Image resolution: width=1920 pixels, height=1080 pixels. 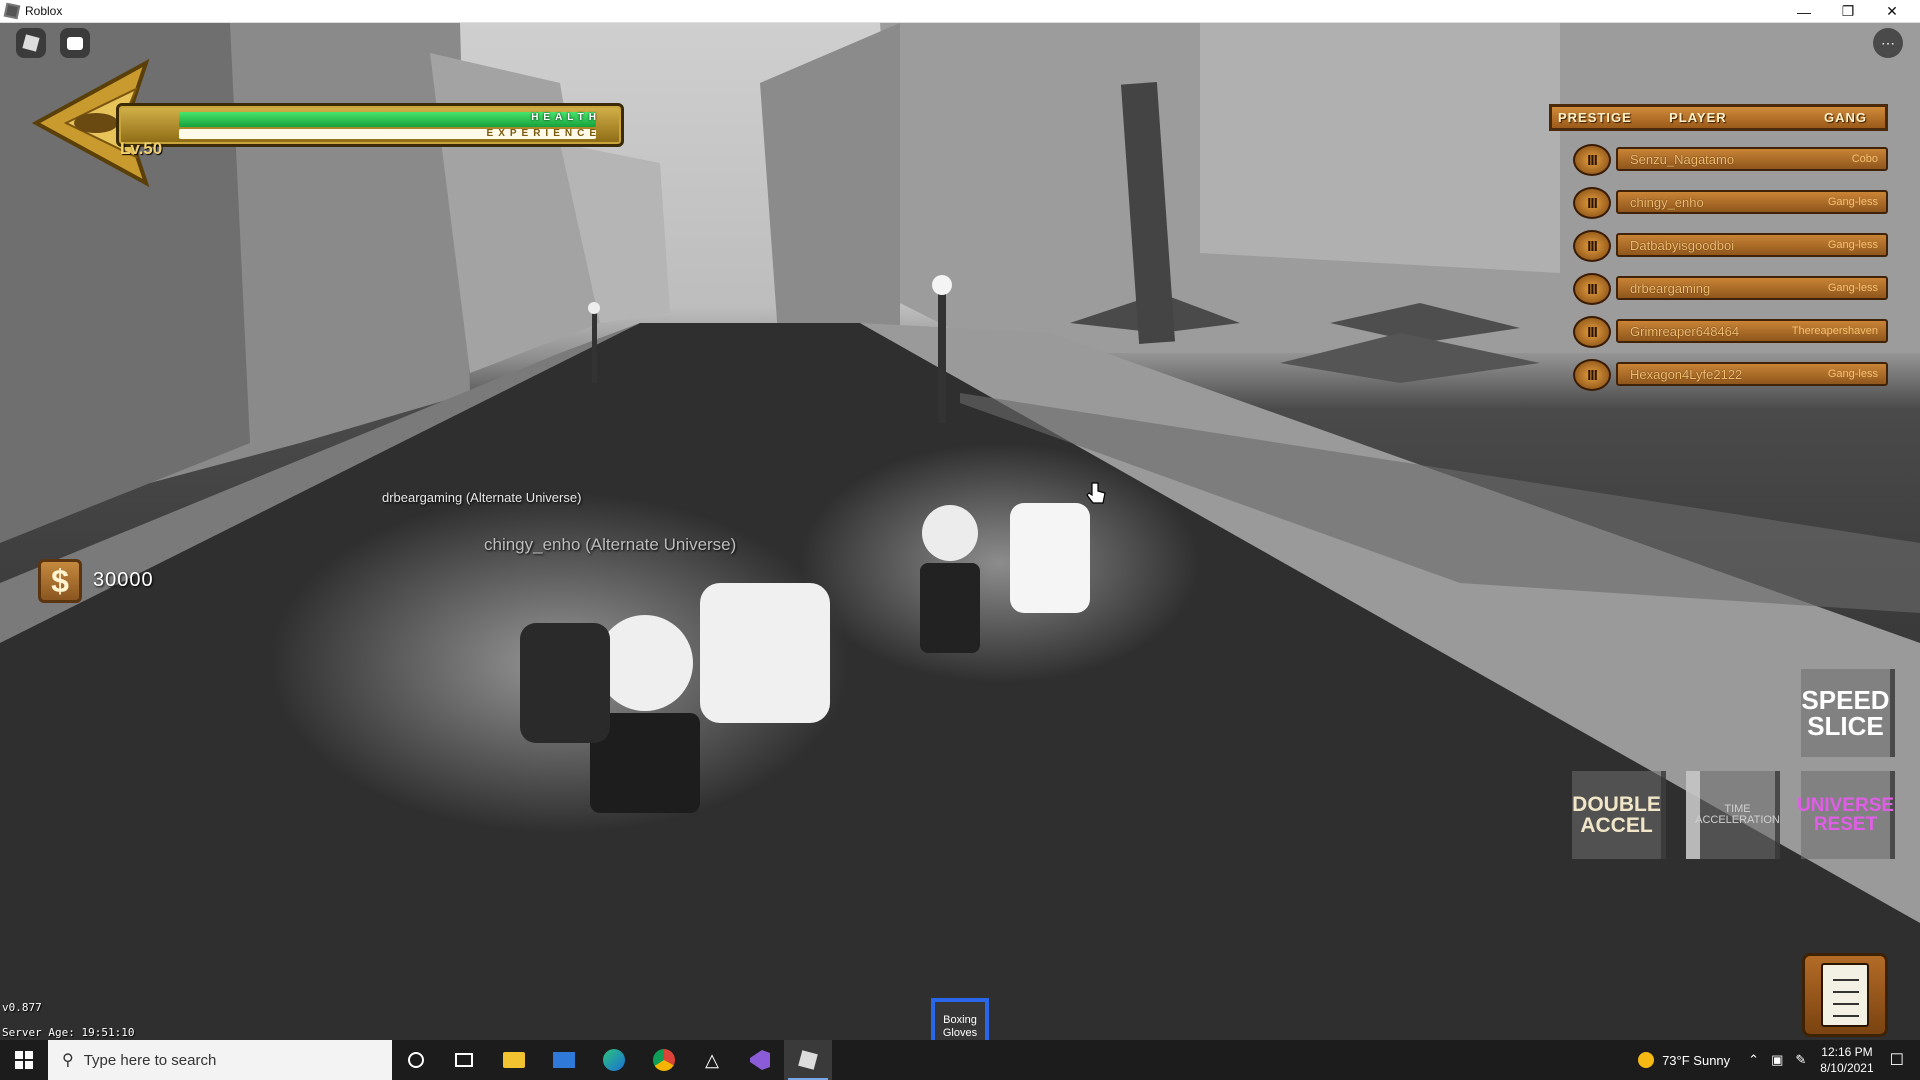 I want to click on overhead-name-chingy: chingy_enho (Alternate Universe), so click(x=610, y=544).